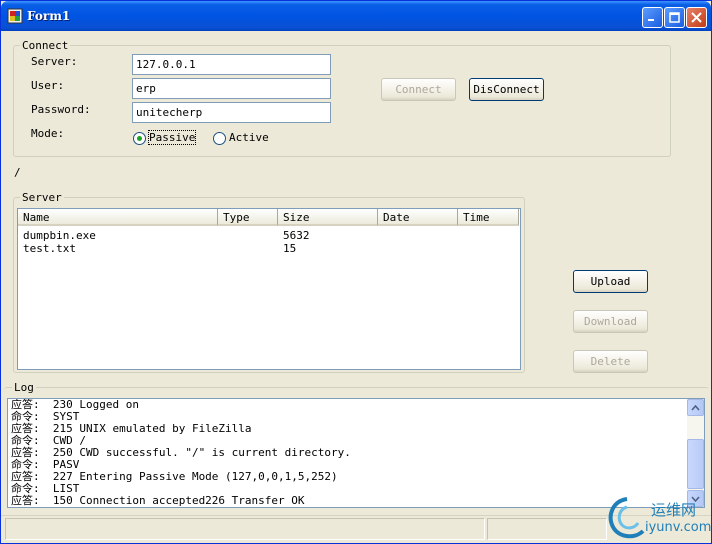 The image size is (712, 544). I want to click on connect-legend: Connect, so click(45, 45).